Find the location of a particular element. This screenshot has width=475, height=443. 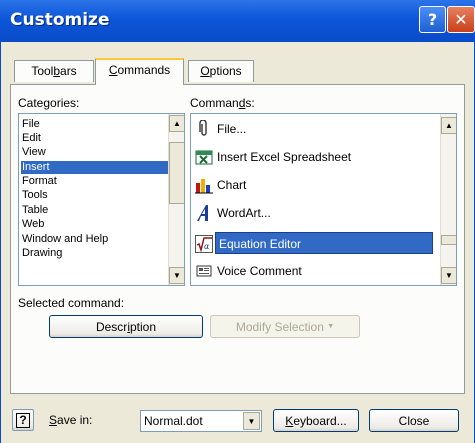

label-text: Cate is located at coordinates (31, 103).